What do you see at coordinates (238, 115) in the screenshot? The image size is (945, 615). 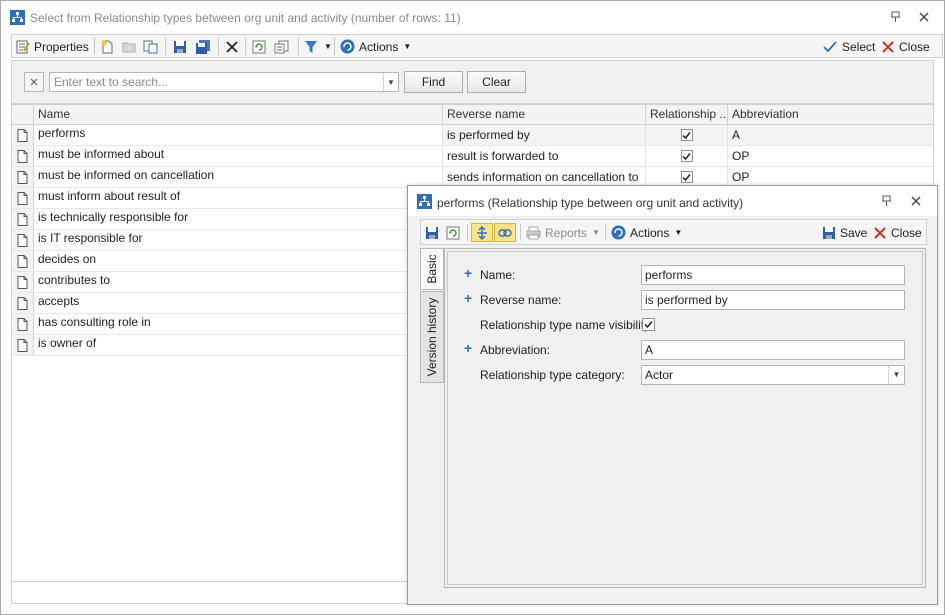 I see `header-name: Name` at bounding box center [238, 115].